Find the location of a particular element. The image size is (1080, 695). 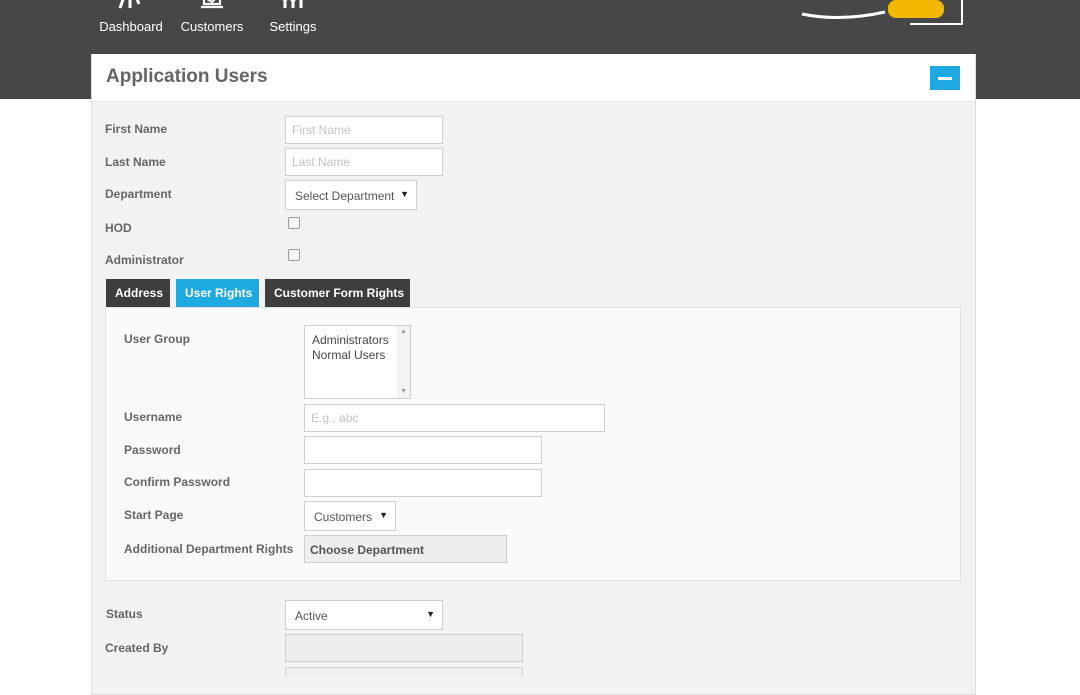

start-page-selected-value: Customers is located at coordinates (343, 517).